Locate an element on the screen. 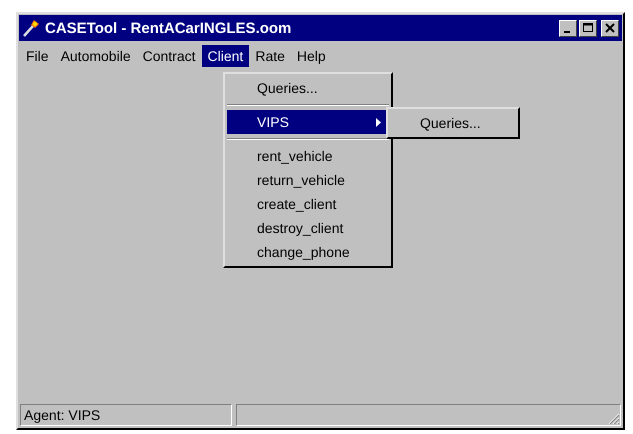  minimize-icon is located at coordinates (567, 31).